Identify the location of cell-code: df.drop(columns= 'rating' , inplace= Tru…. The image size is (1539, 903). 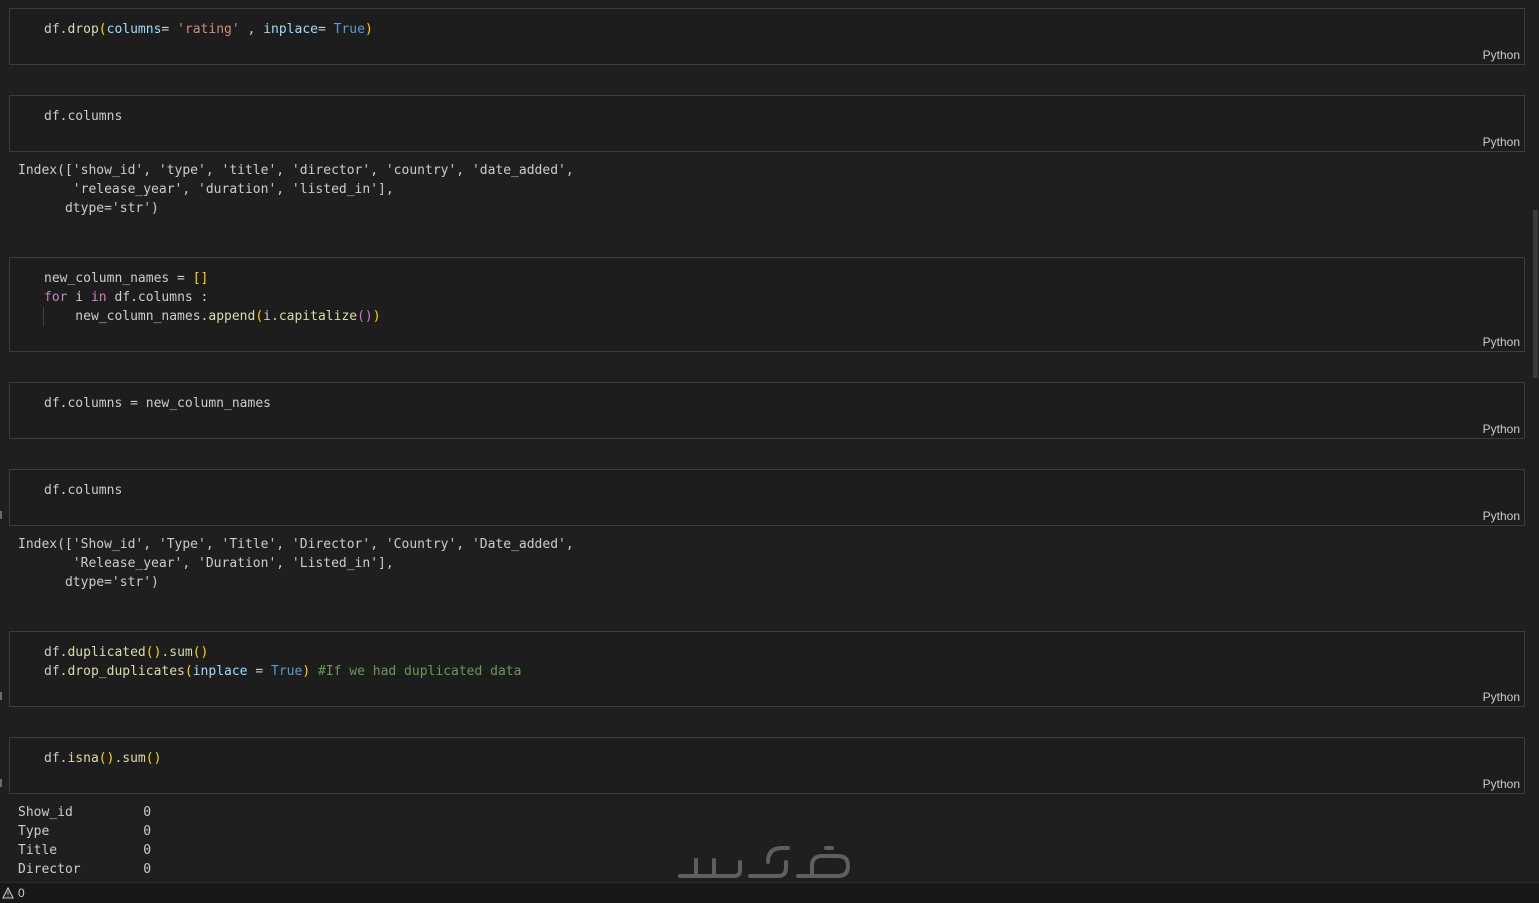
(208, 29).